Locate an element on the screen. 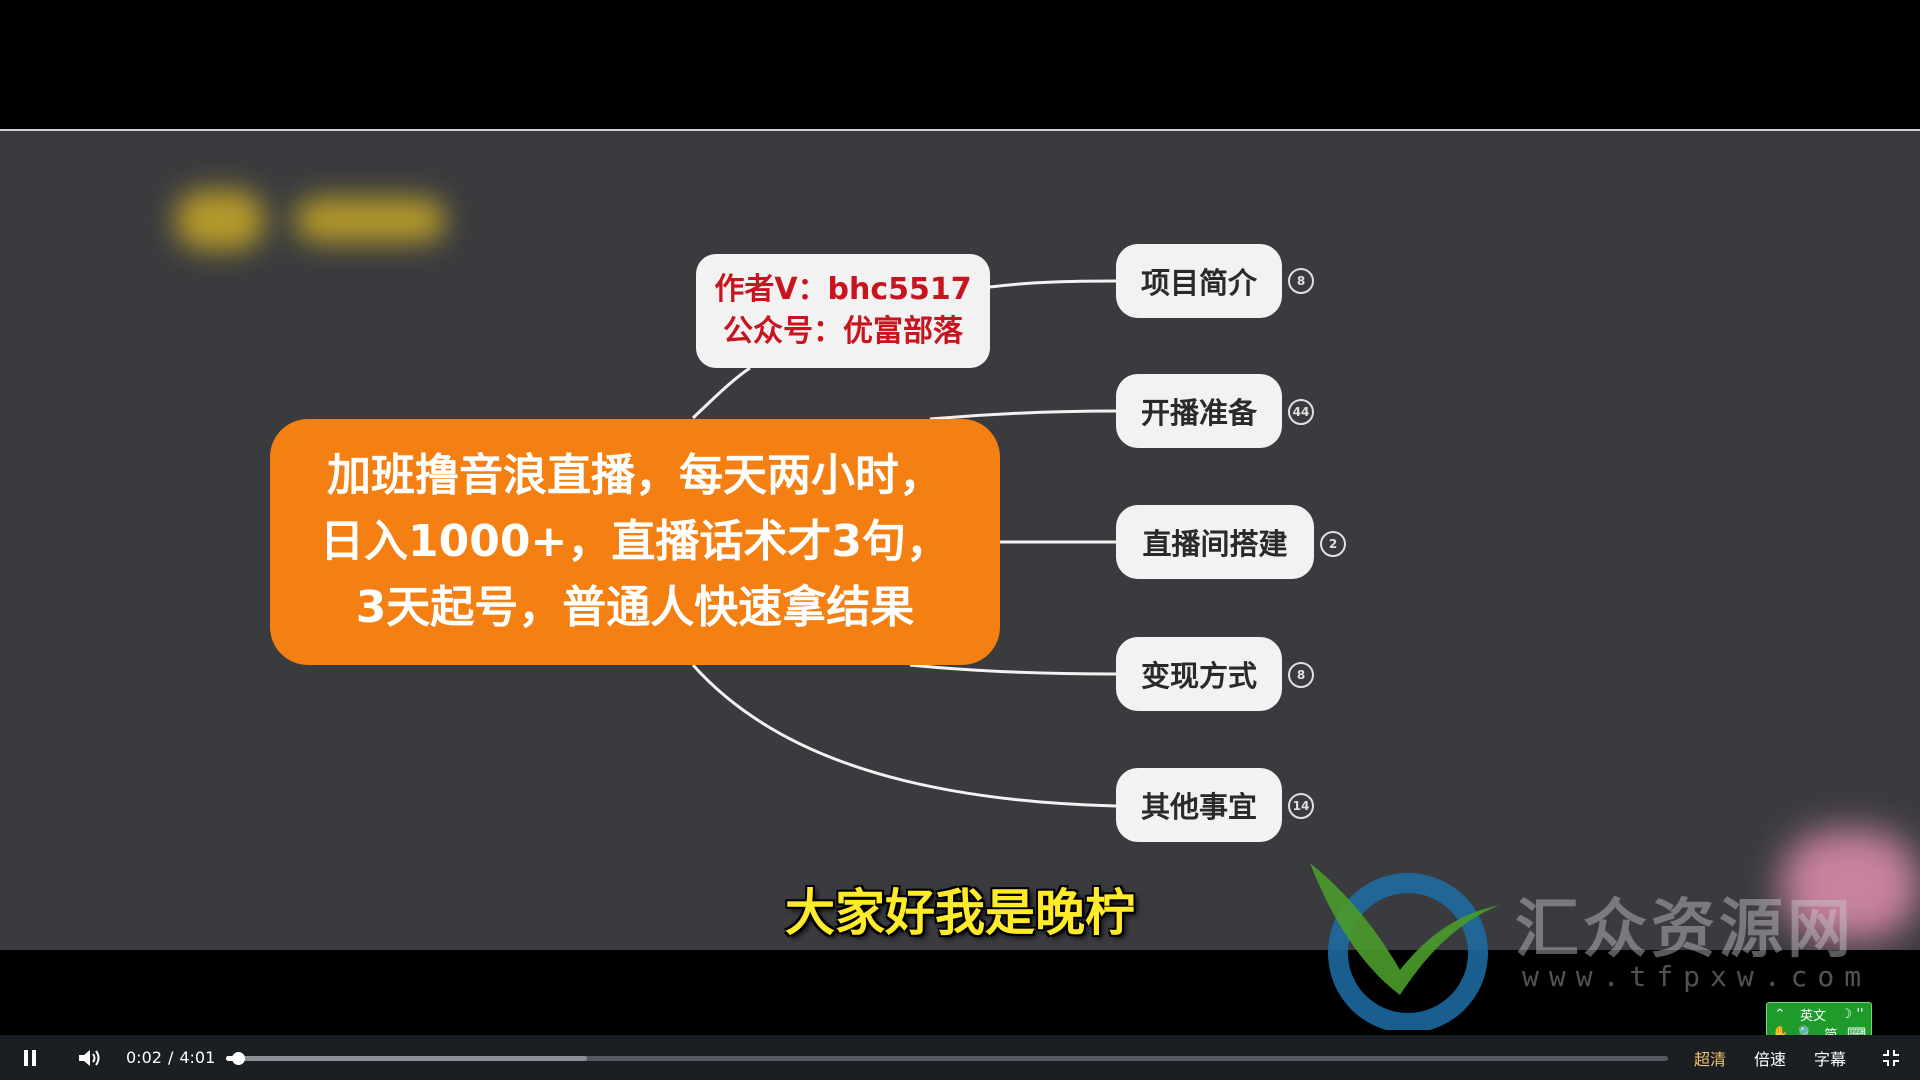  progress-bar is located at coordinates (947, 1058).